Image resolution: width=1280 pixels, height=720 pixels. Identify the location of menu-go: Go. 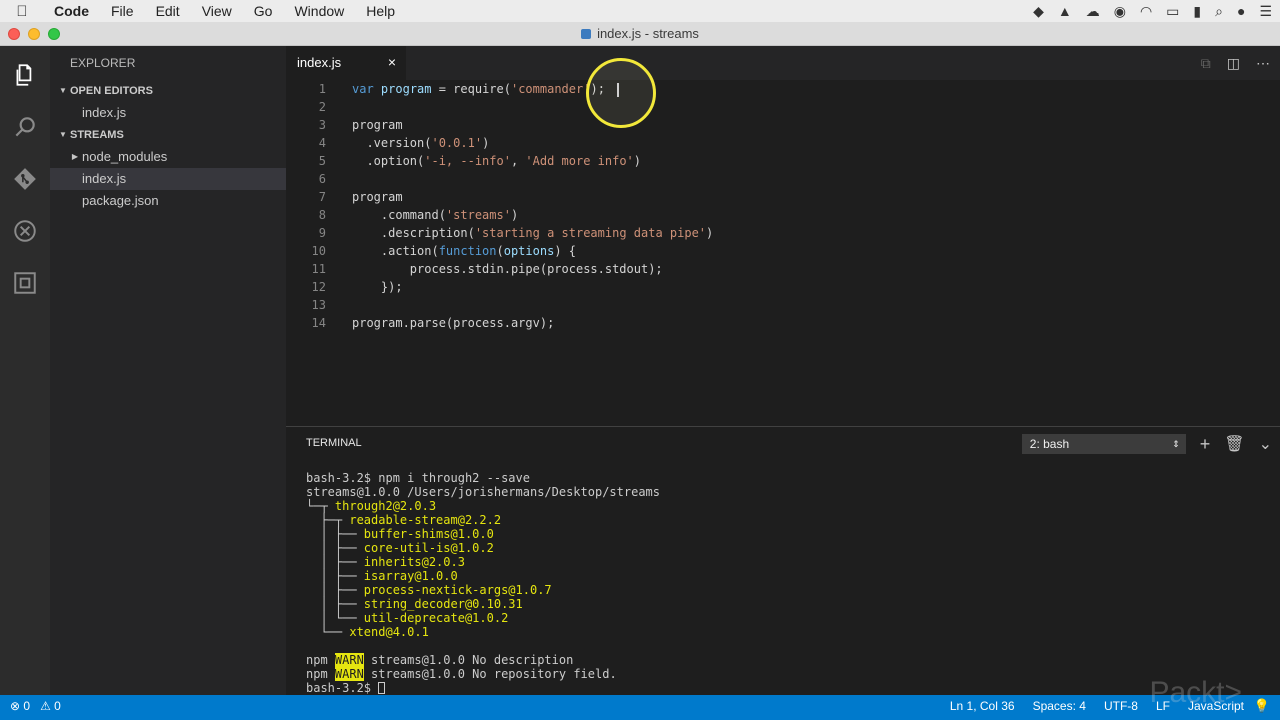
(263, 11).